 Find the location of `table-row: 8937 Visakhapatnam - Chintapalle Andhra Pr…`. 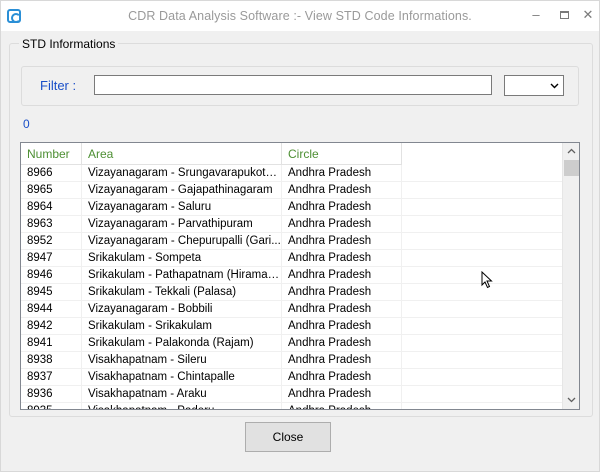

table-row: 8937 Visakhapatnam - Chintapalle Andhra Pr… is located at coordinates (291, 377).